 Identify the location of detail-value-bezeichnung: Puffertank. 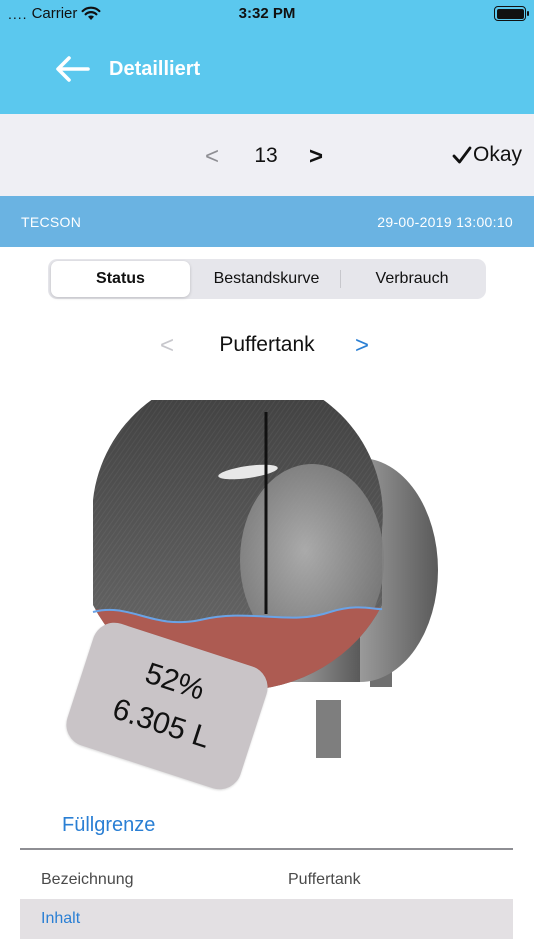
(324, 879).